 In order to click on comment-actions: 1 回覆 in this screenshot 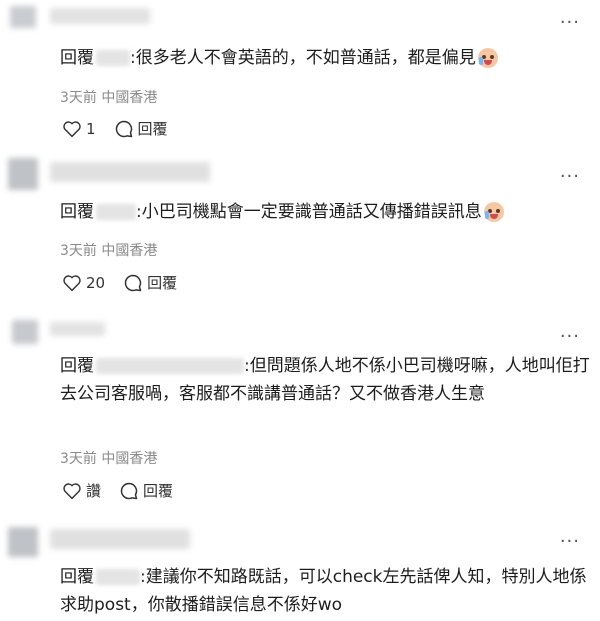, I will do `click(124, 128)`.